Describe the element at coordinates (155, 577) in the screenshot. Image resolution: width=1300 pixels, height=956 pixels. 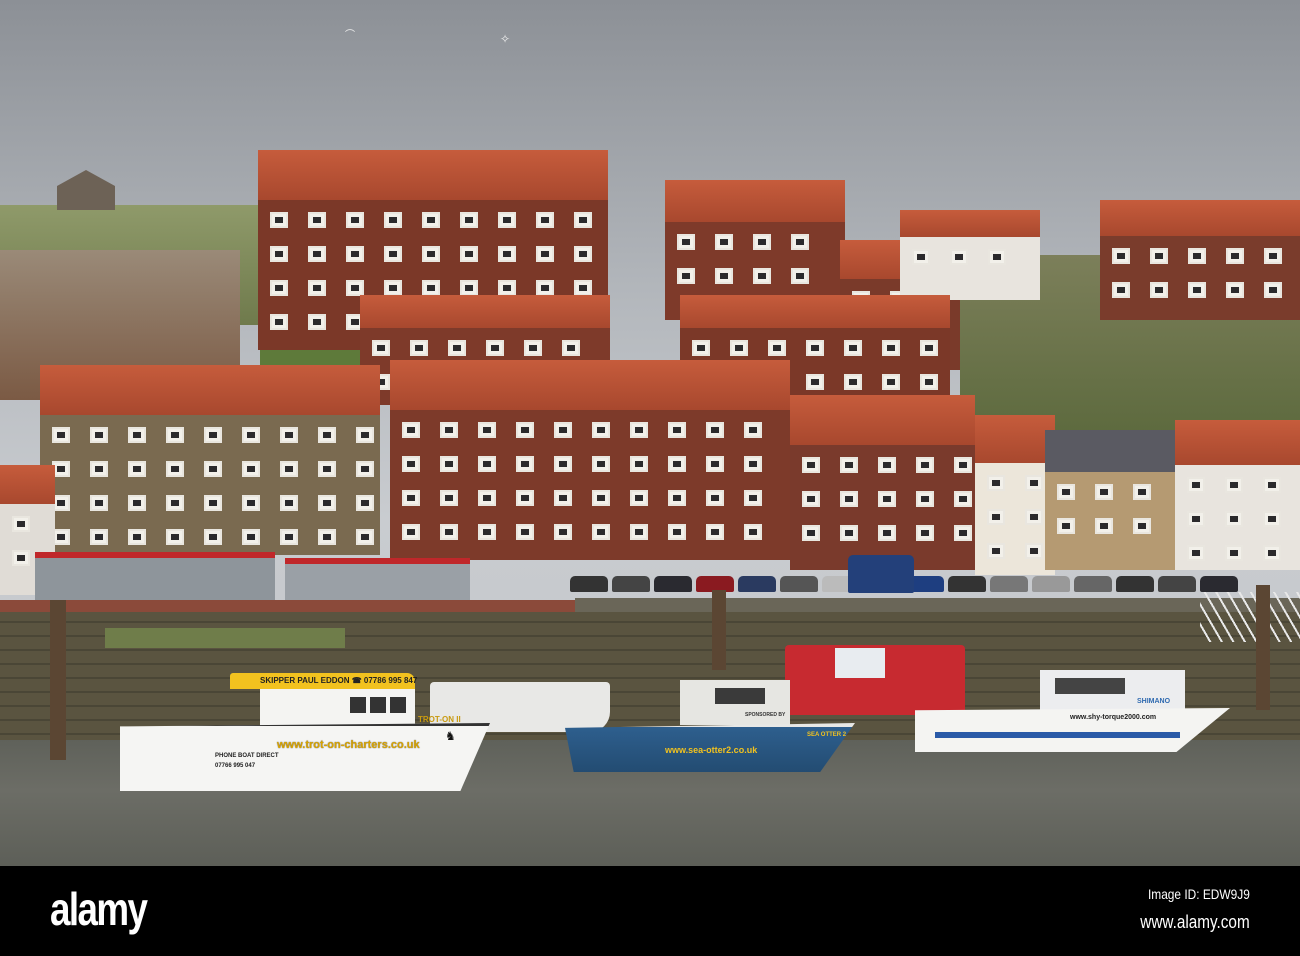
I see `portable-cabin` at that location.